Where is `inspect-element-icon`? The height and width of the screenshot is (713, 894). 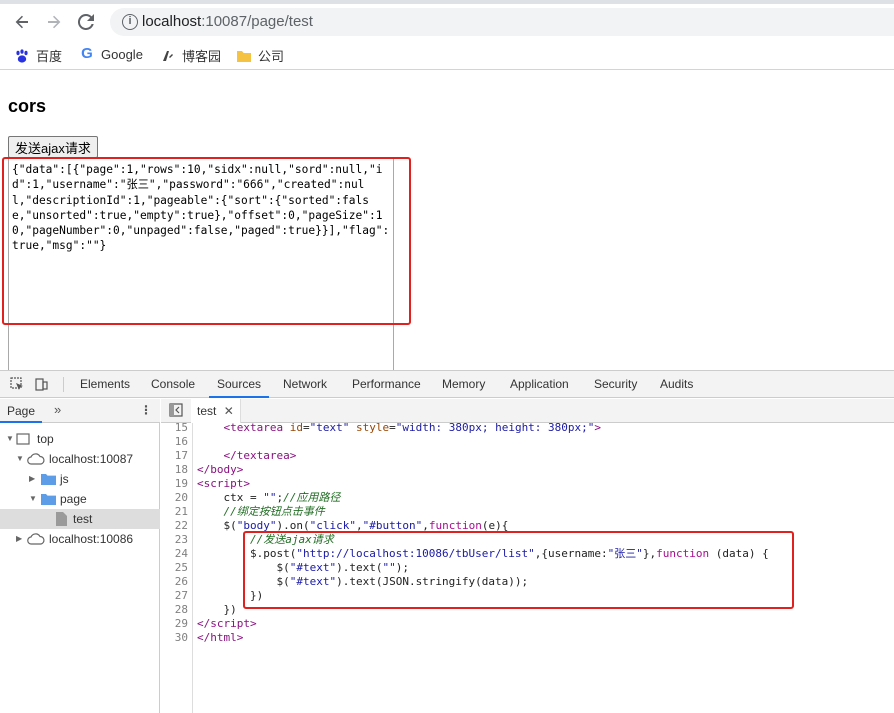 inspect-element-icon is located at coordinates (17, 384).